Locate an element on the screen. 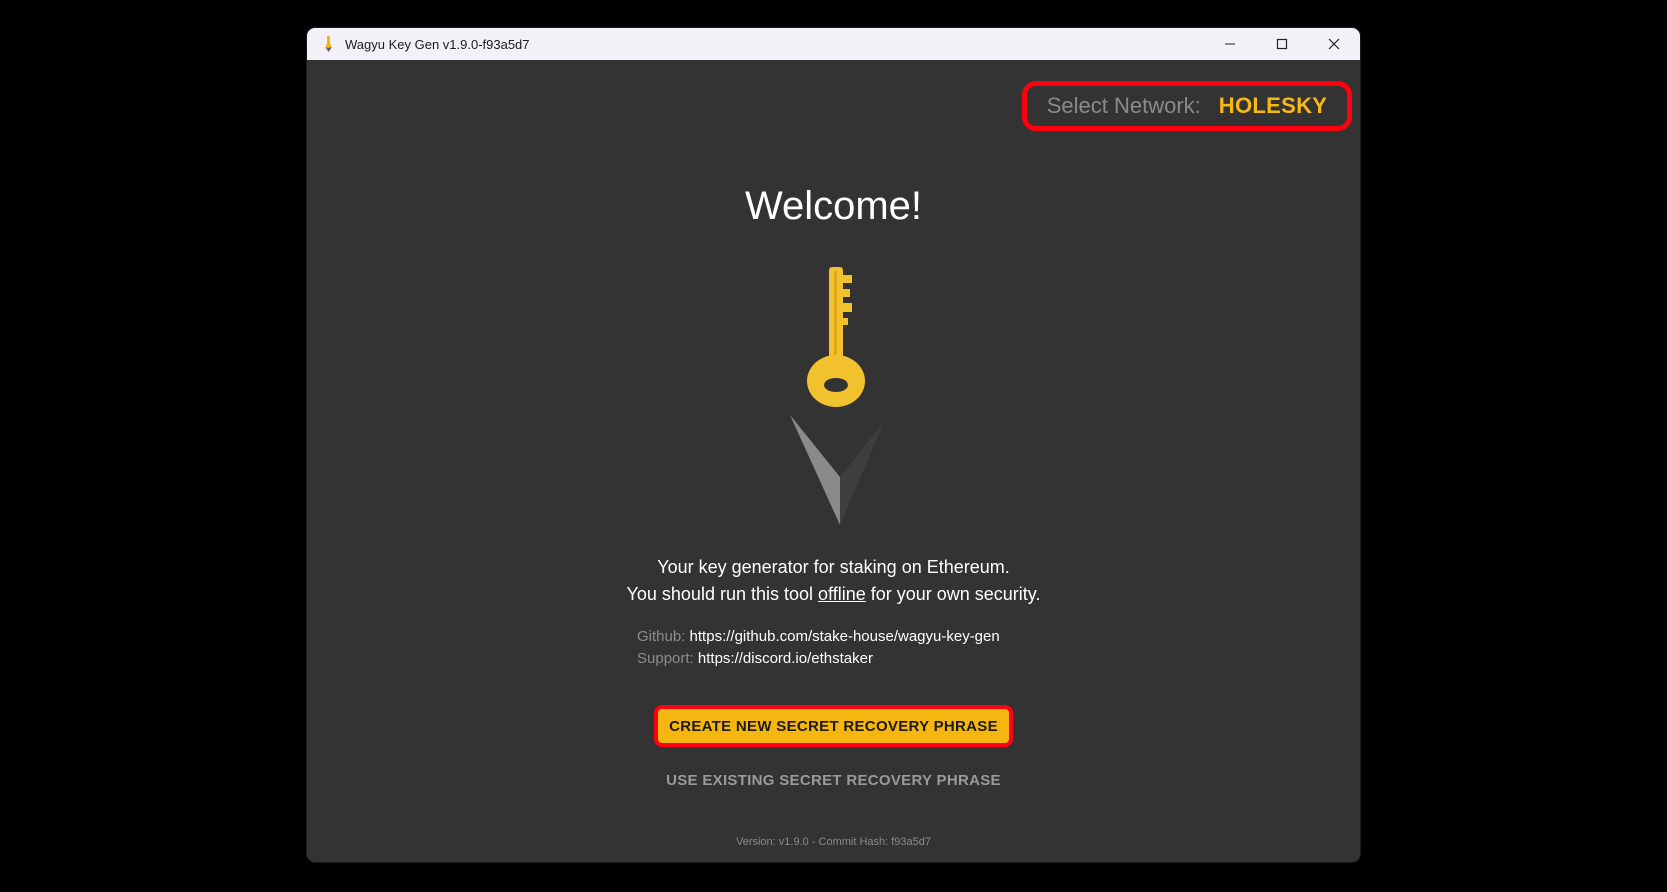 The image size is (1667, 892). maximize-button is located at coordinates (1282, 44).